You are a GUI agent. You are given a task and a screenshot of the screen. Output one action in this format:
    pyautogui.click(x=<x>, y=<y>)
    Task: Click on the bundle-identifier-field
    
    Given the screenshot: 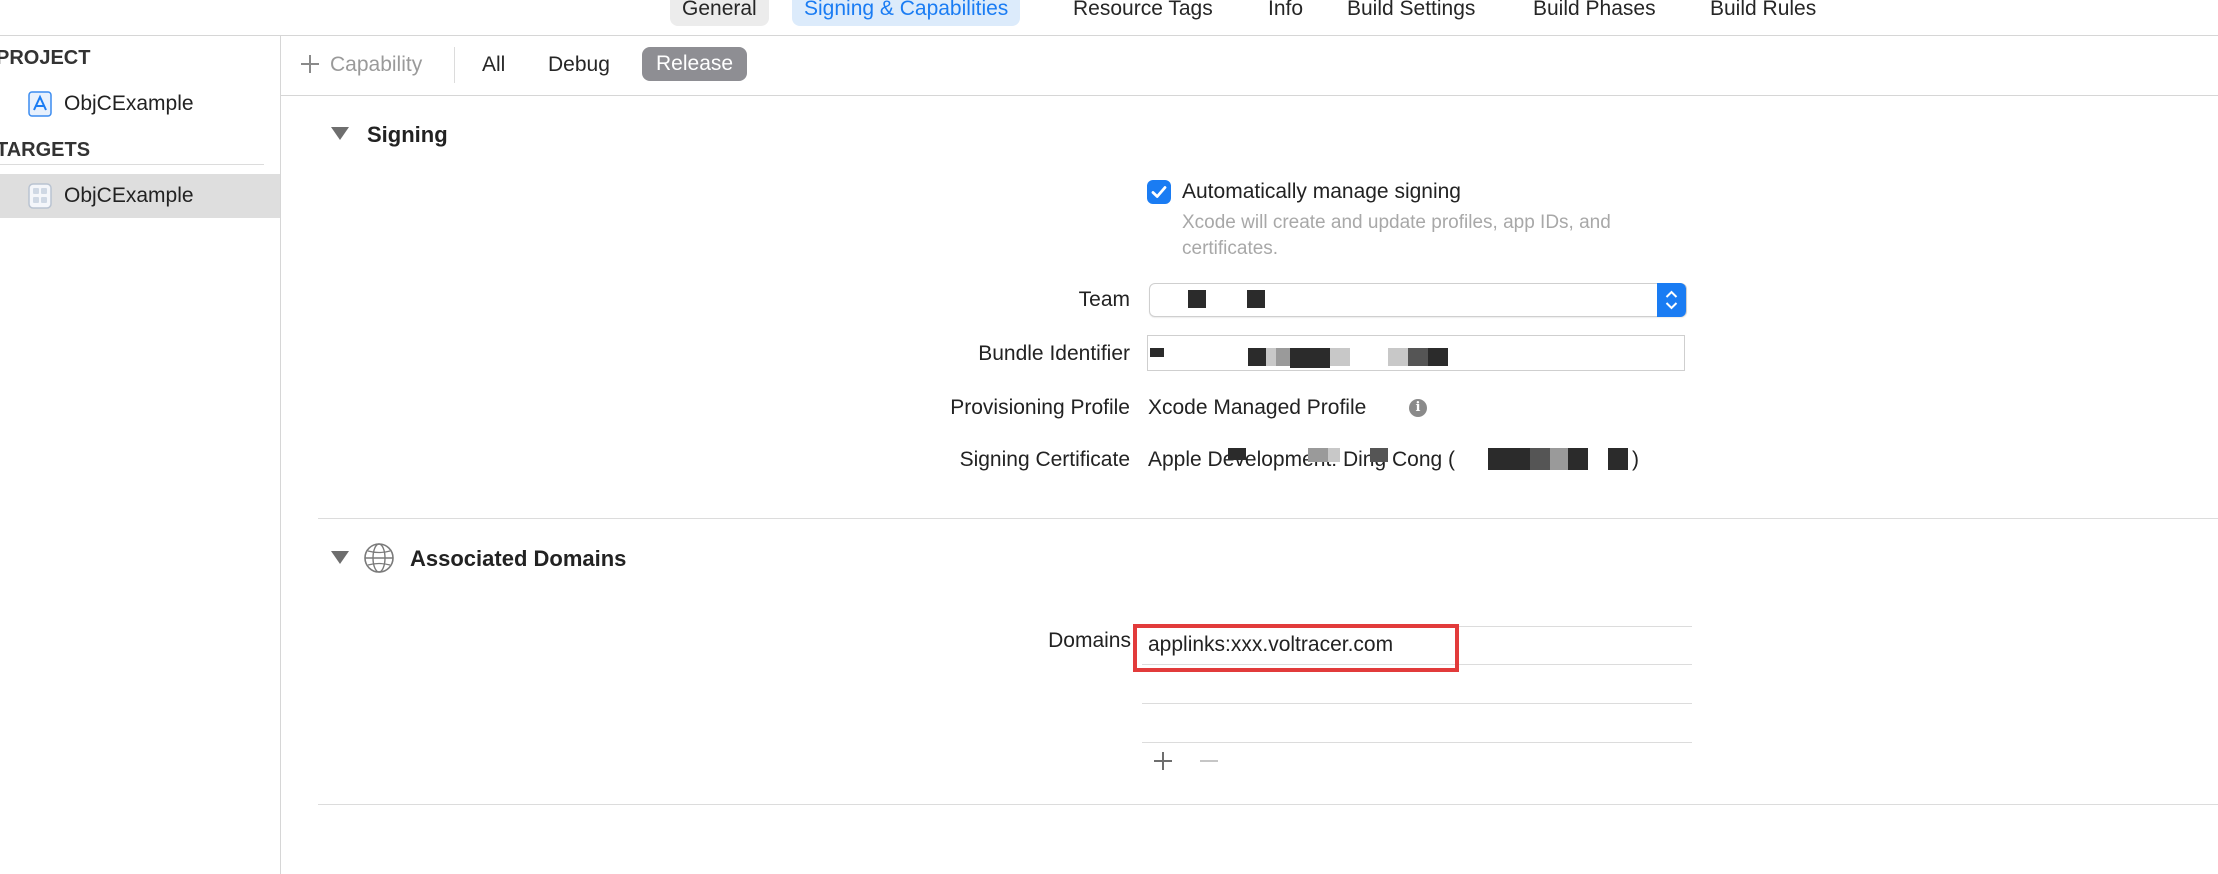 What is the action you would take?
    pyautogui.click(x=1416, y=353)
    